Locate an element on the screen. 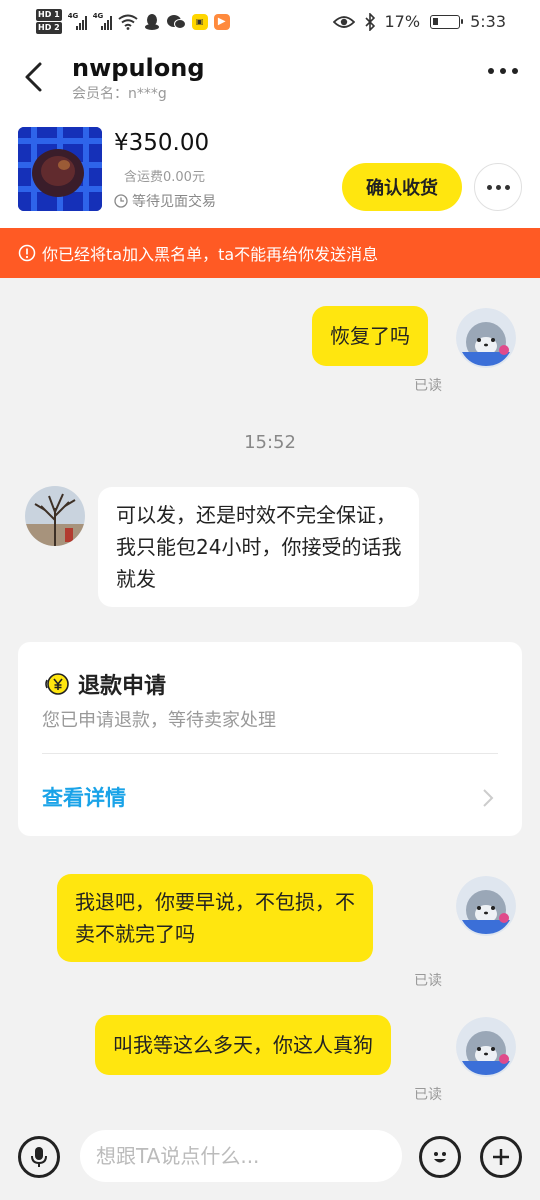 This screenshot has width=540, height=1200. refund-icon is located at coordinates (57, 684).